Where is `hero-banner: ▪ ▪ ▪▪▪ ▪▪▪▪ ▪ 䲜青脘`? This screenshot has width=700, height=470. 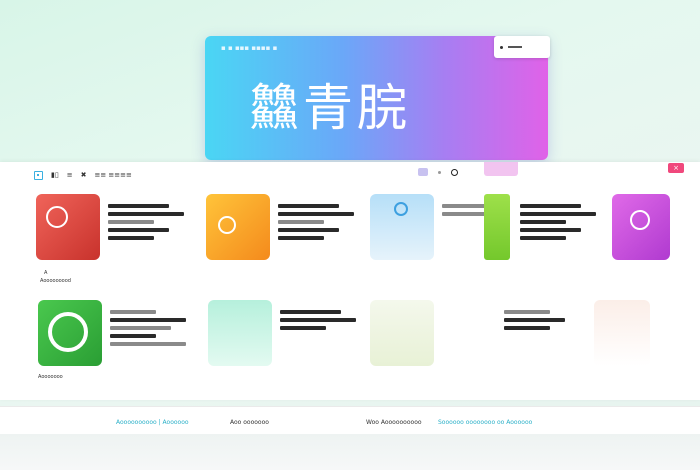
hero-banner: ▪ ▪ ▪▪▪ ▪▪▪▪ ▪ 䲜青脘 is located at coordinates (377, 98).